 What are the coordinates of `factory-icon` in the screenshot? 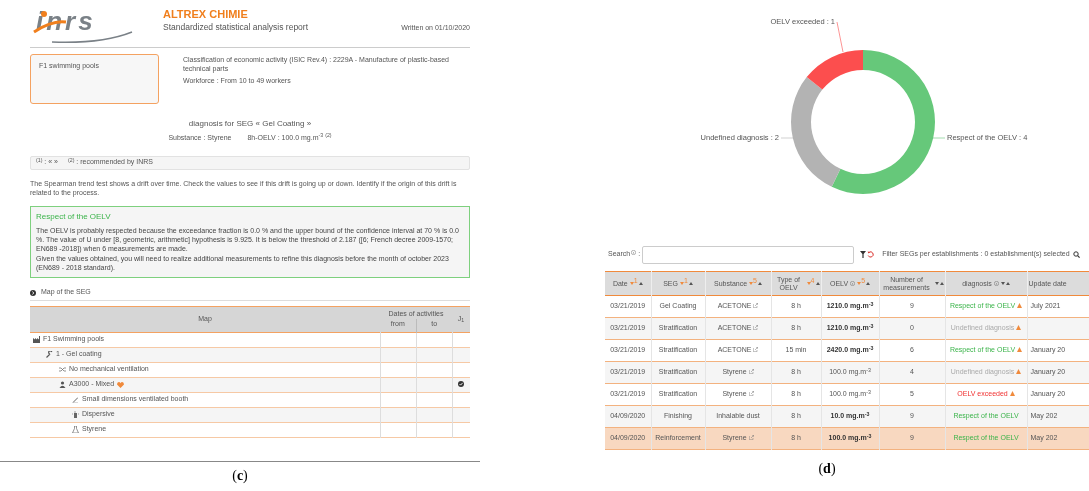 It's located at (36, 339).